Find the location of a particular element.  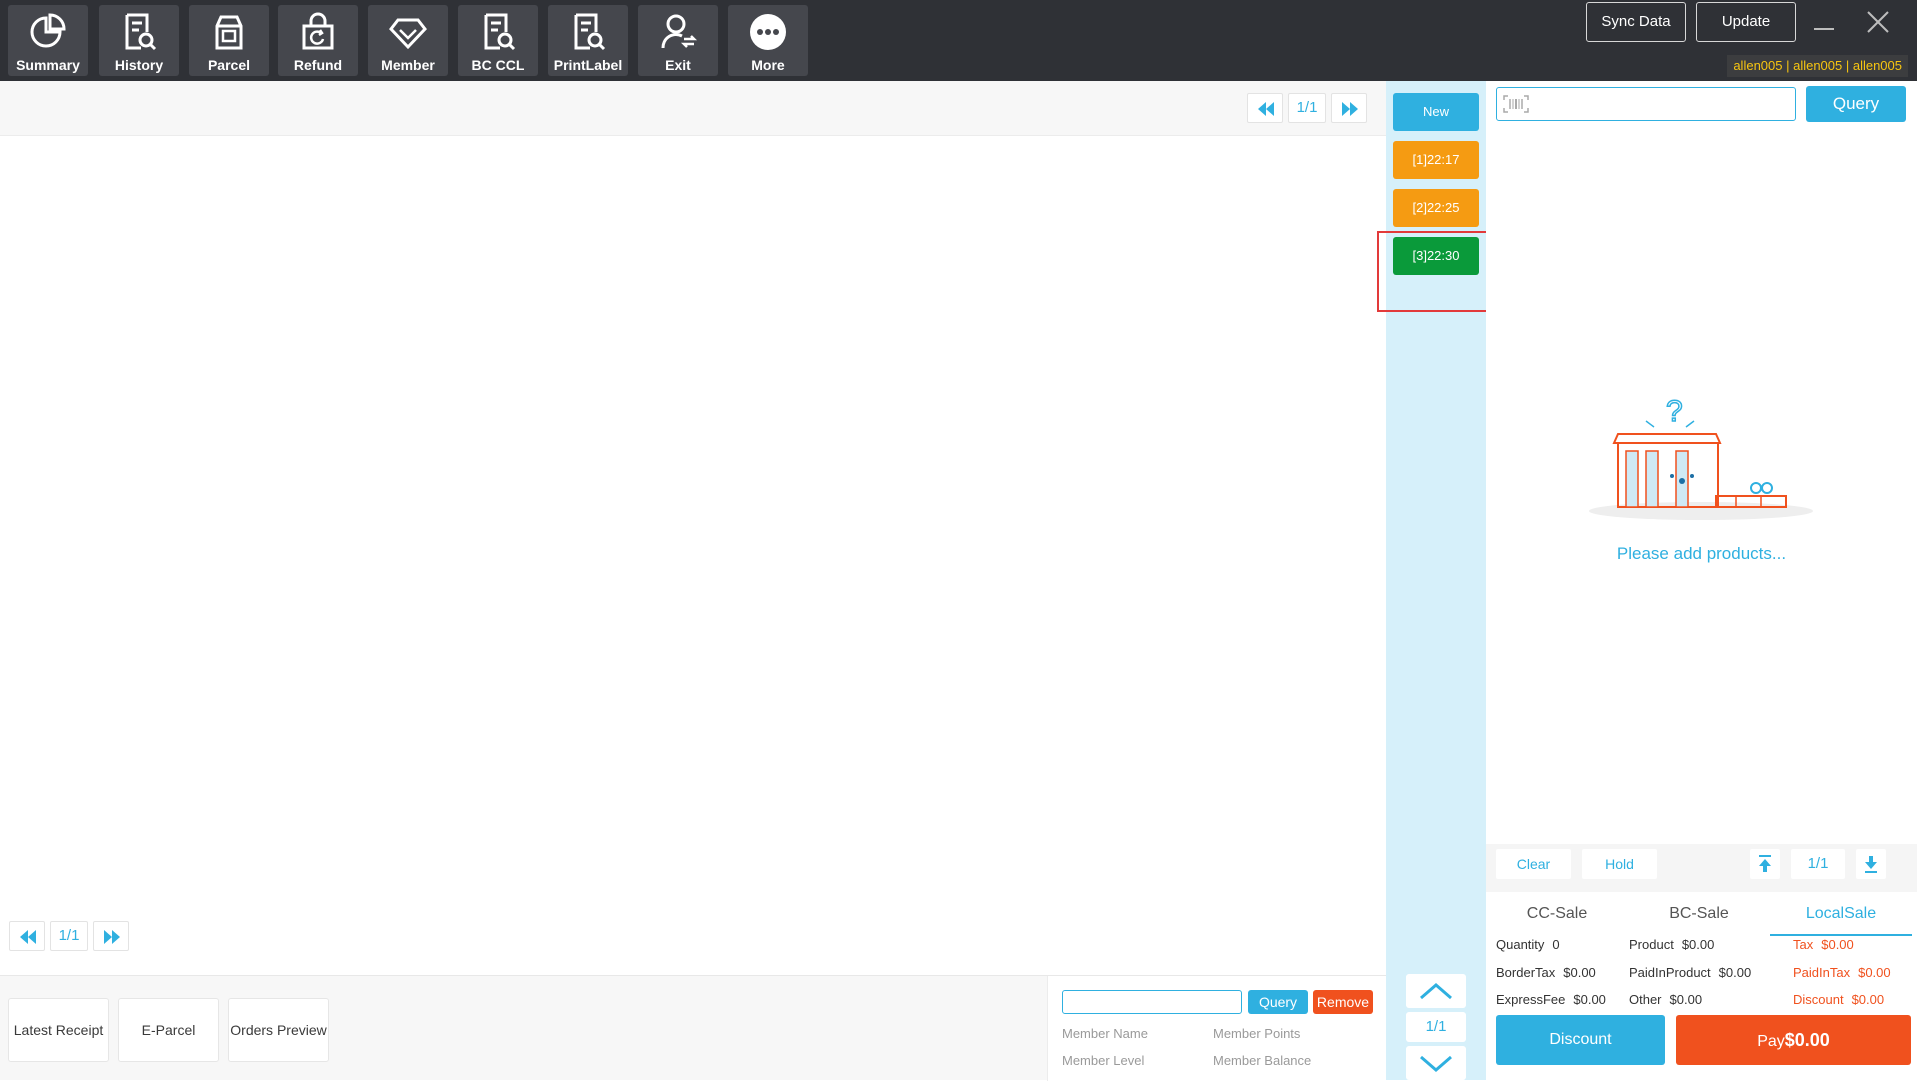

clear-button: Clear is located at coordinates (1533, 864).